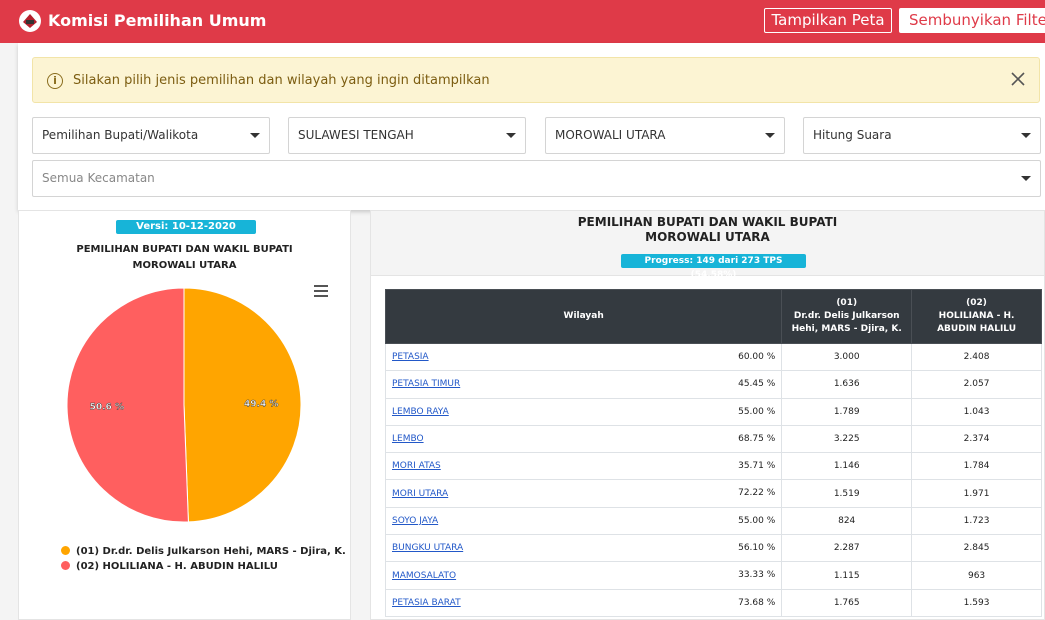 This screenshot has width=1045, height=620. What do you see at coordinates (847, 548) in the screenshot?
I see `candidate-01-votes: 2.287` at bounding box center [847, 548].